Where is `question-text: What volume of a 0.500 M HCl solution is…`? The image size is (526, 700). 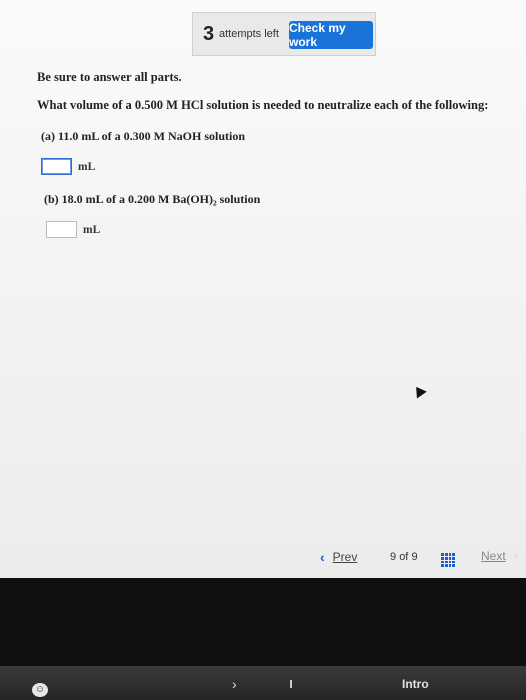
question-text: What volume of a 0.500 M HCl solution is… is located at coordinates (263, 105).